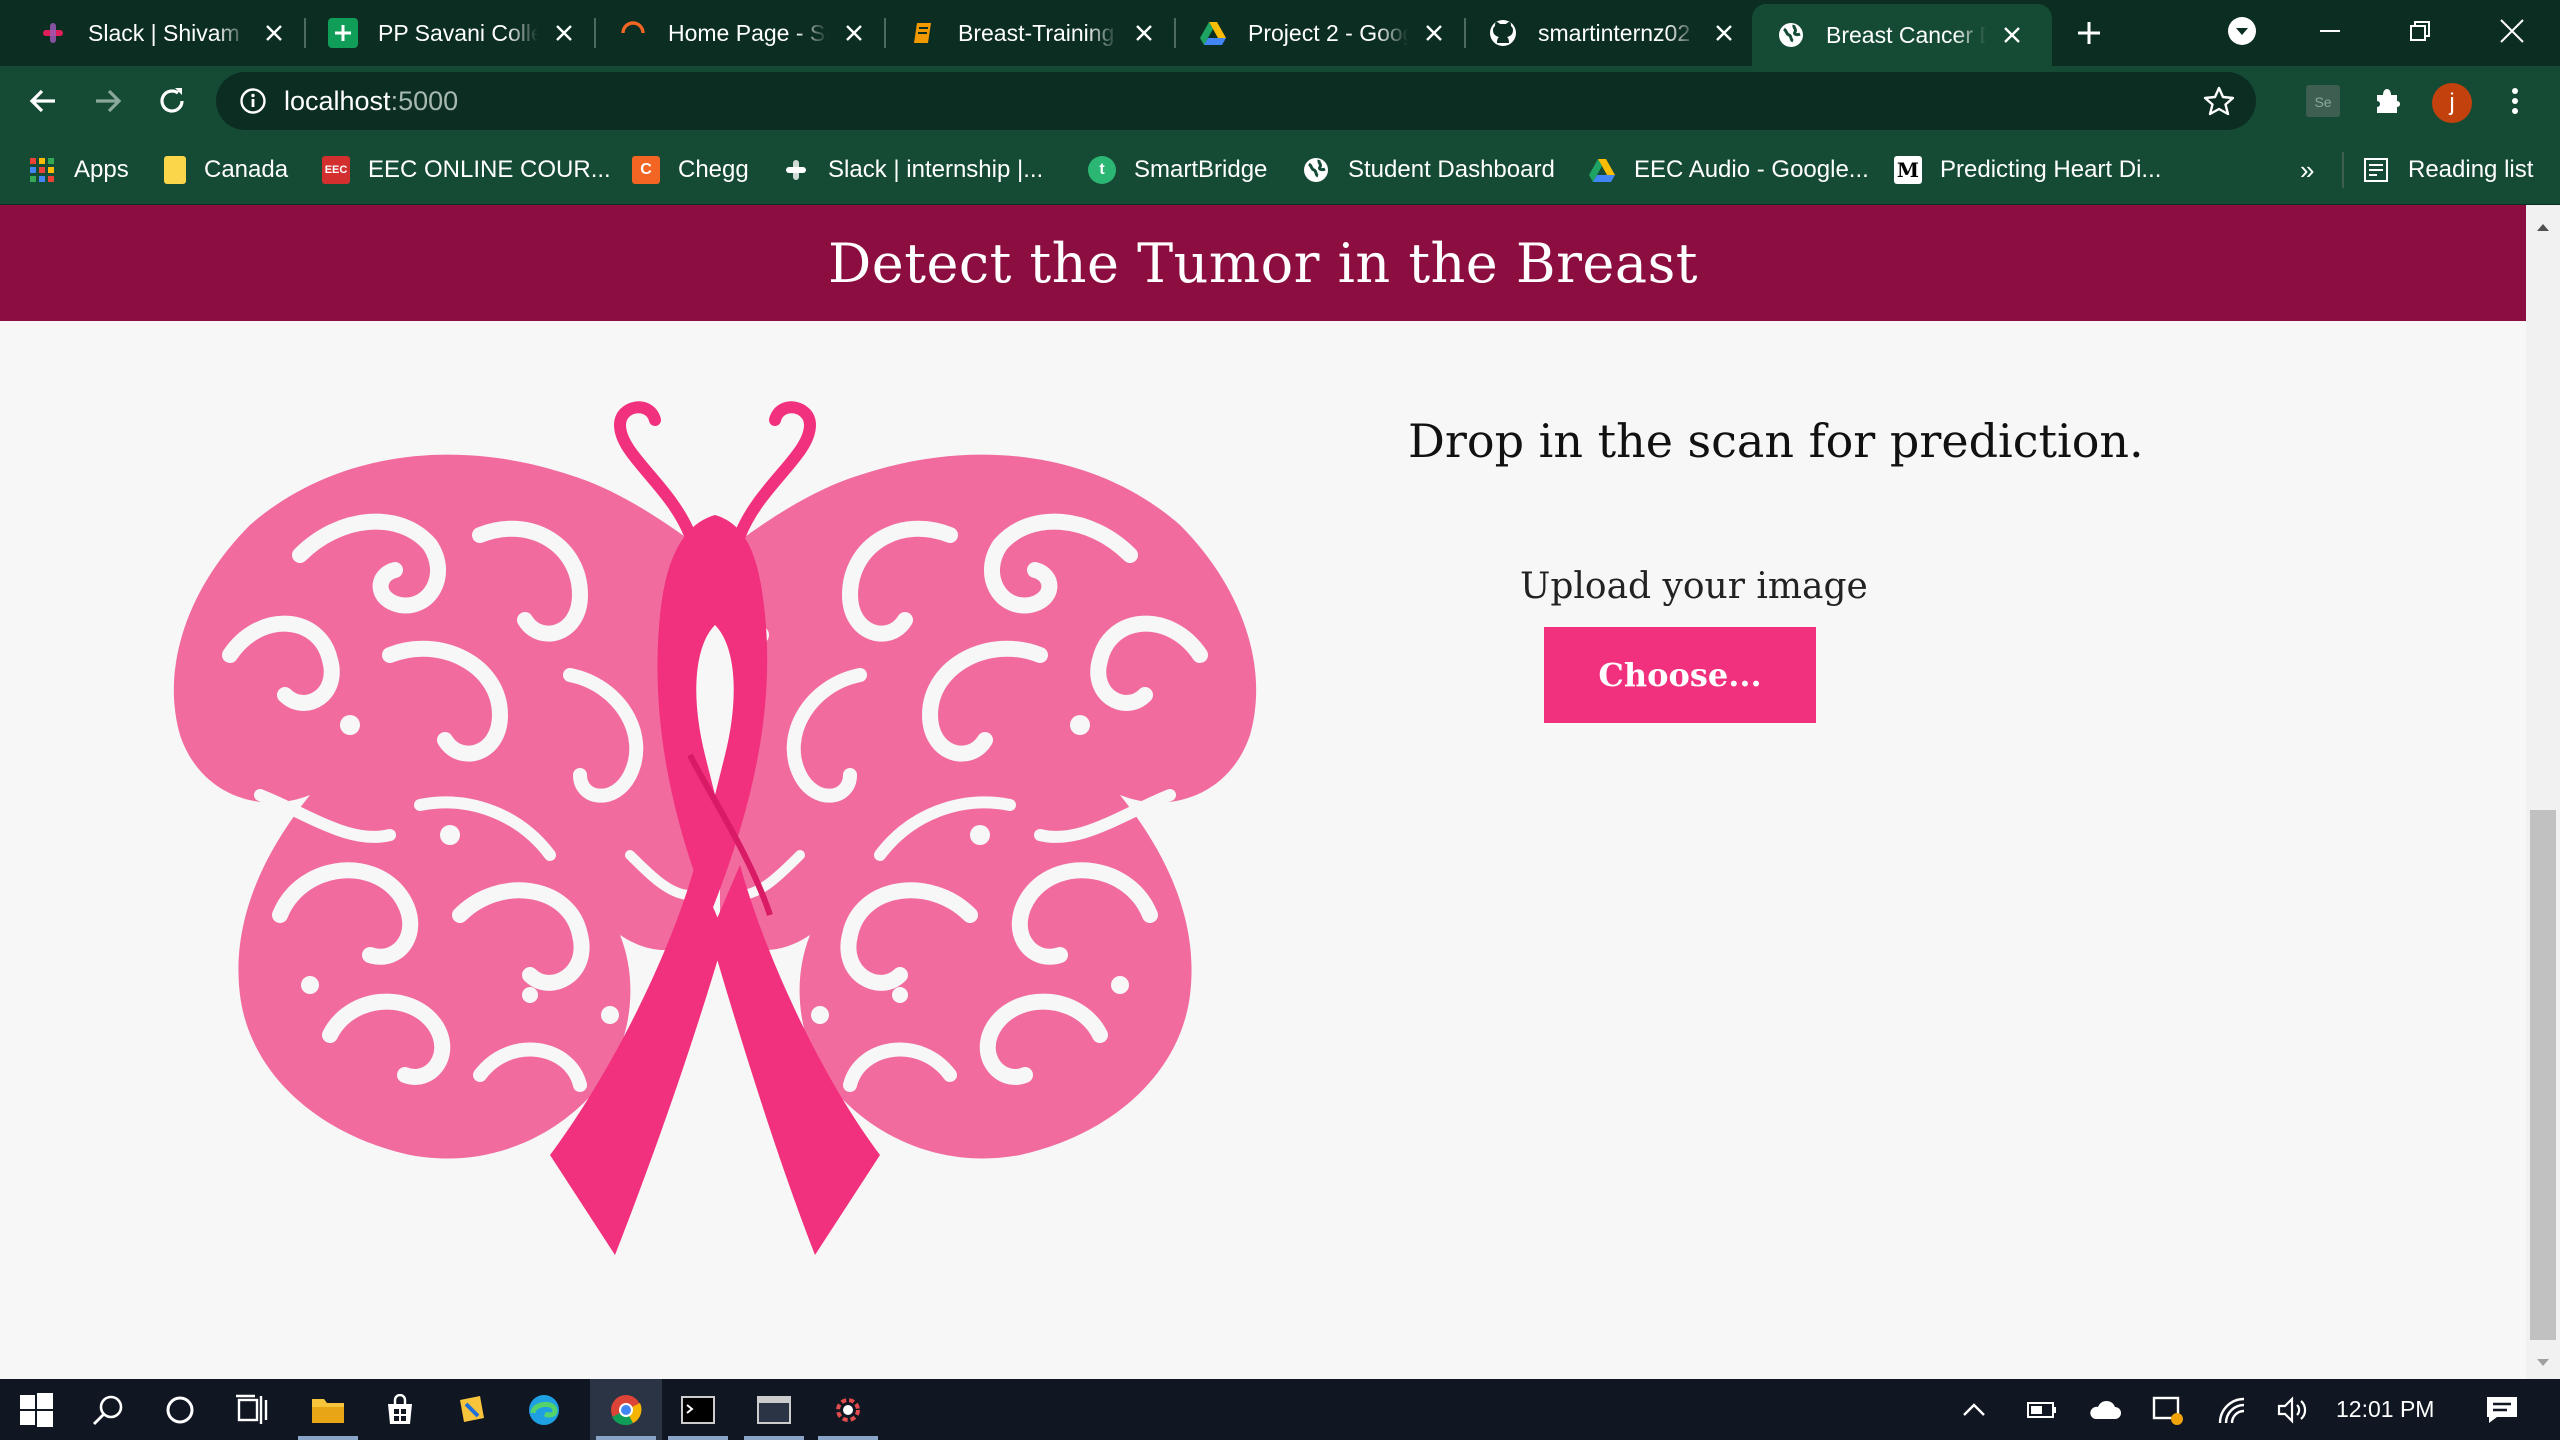 The width and height of the screenshot is (2560, 1440). What do you see at coordinates (1906, 34) in the screenshot?
I see `tab-title: Breast Cancer Detection` at bounding box center [1906, 34].